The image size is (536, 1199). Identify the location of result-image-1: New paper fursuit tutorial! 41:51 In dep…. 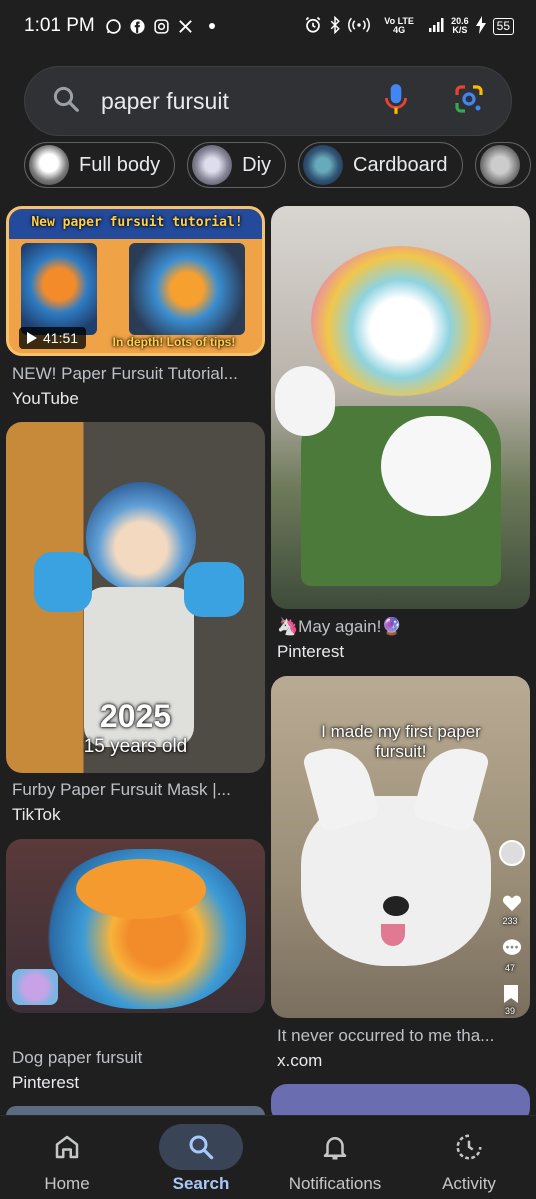
(135, 281).